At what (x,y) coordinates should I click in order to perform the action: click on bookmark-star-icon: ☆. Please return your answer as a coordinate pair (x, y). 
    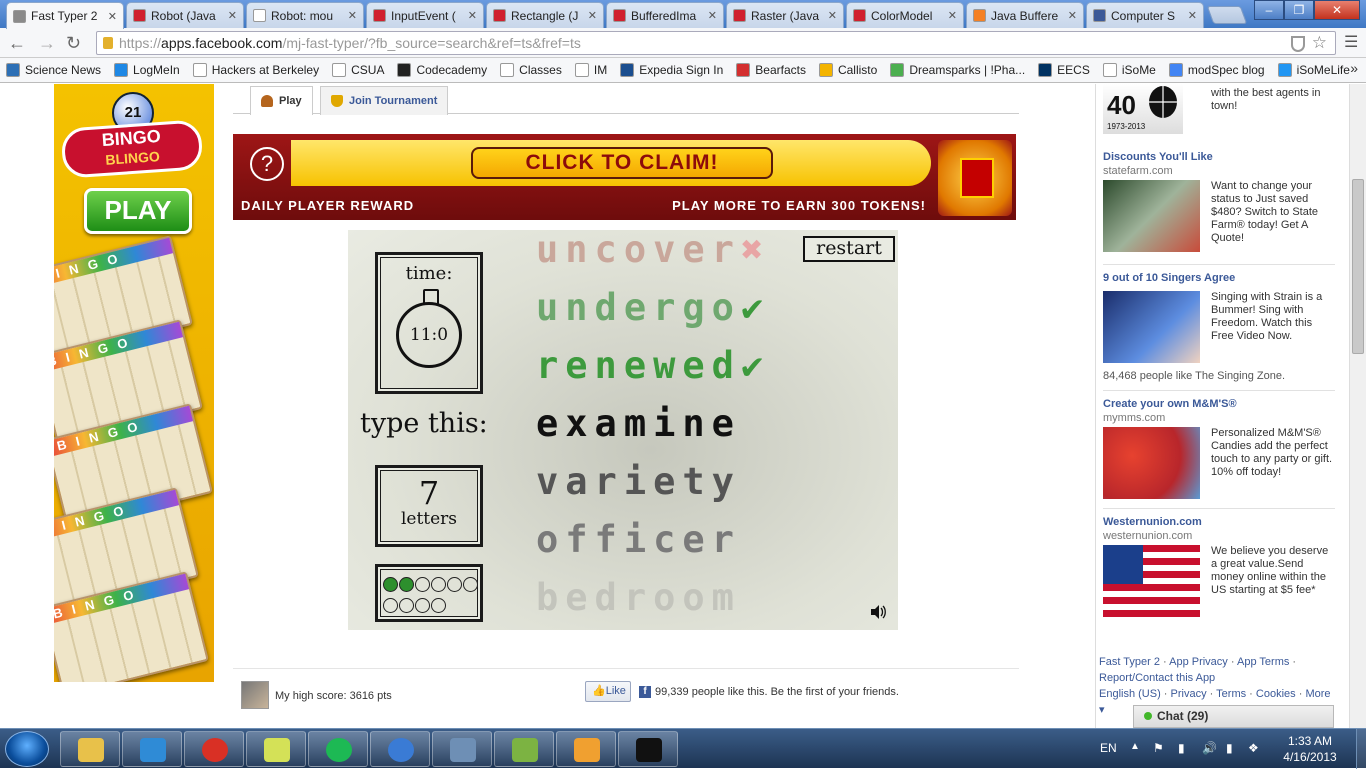
    Looking at the image, I should click on (1319, 43).